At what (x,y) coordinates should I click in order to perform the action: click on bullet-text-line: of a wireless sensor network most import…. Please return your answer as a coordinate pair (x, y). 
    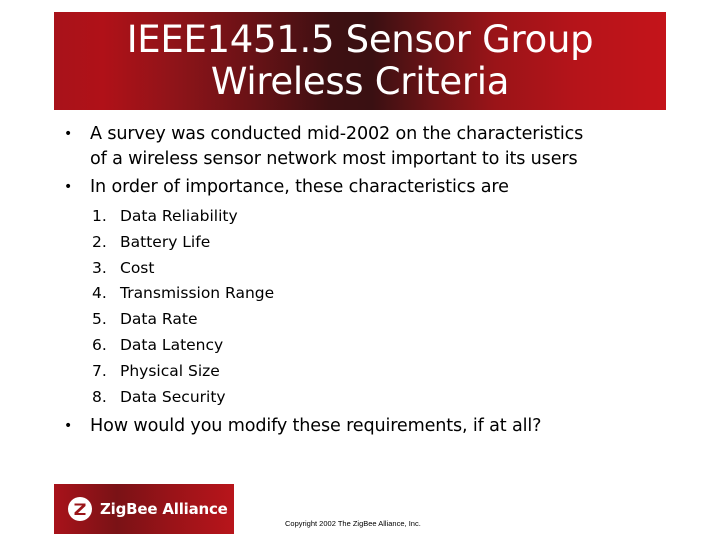
    Looking at the image, I should click on (334, 159).